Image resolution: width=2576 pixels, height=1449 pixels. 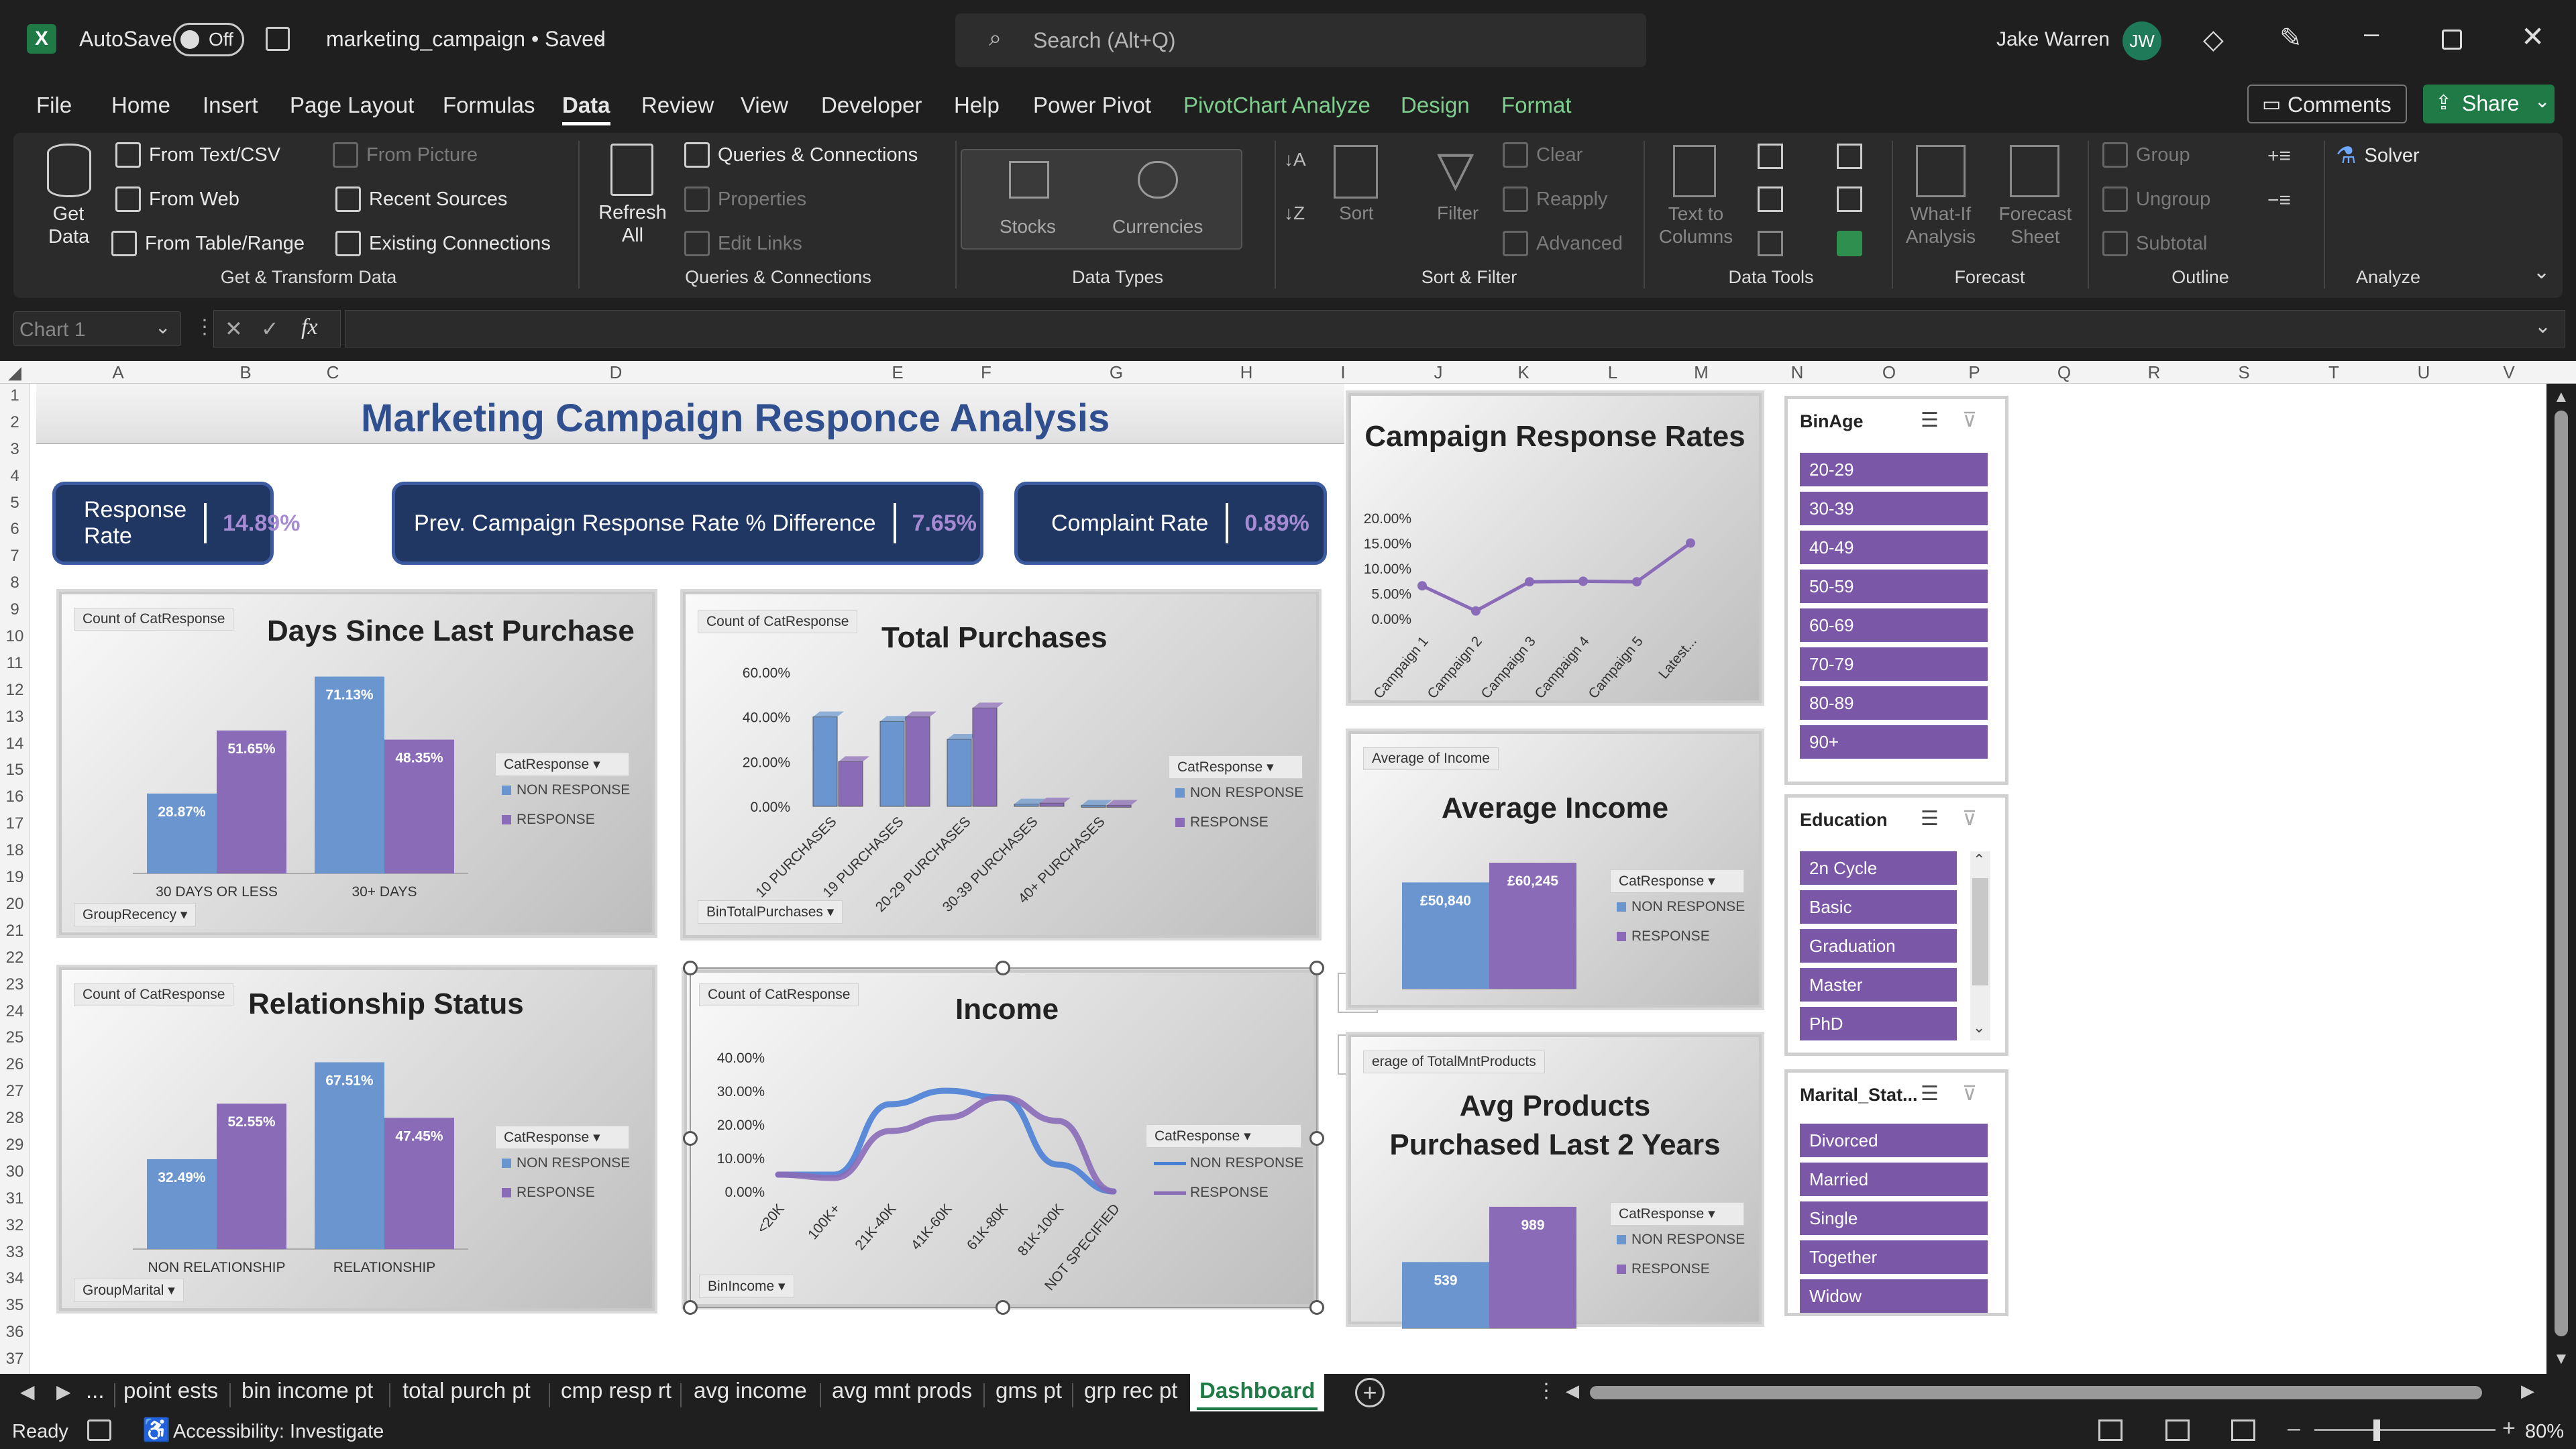 What do you see at coordinates (15, 721) in the screenshot?
I see `row-header: 13` at bounding box center [15, 721].